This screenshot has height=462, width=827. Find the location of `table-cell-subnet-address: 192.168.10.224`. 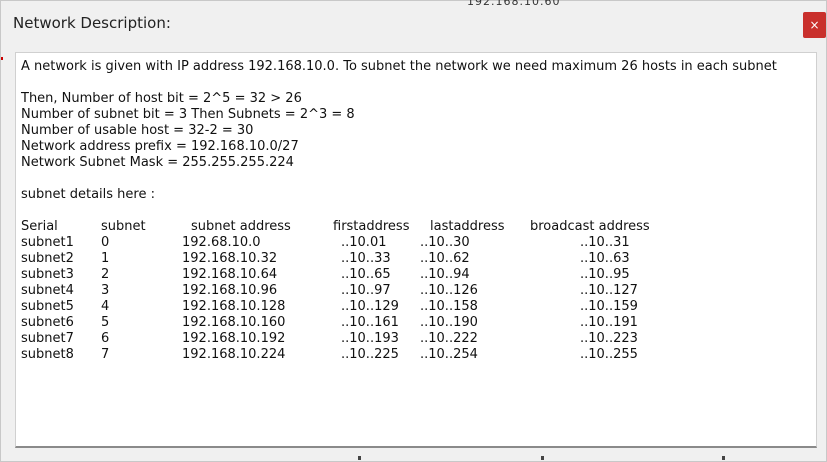

table-cell-subnet-address: 192.168.10.224 is located at coordinates (234, 354).